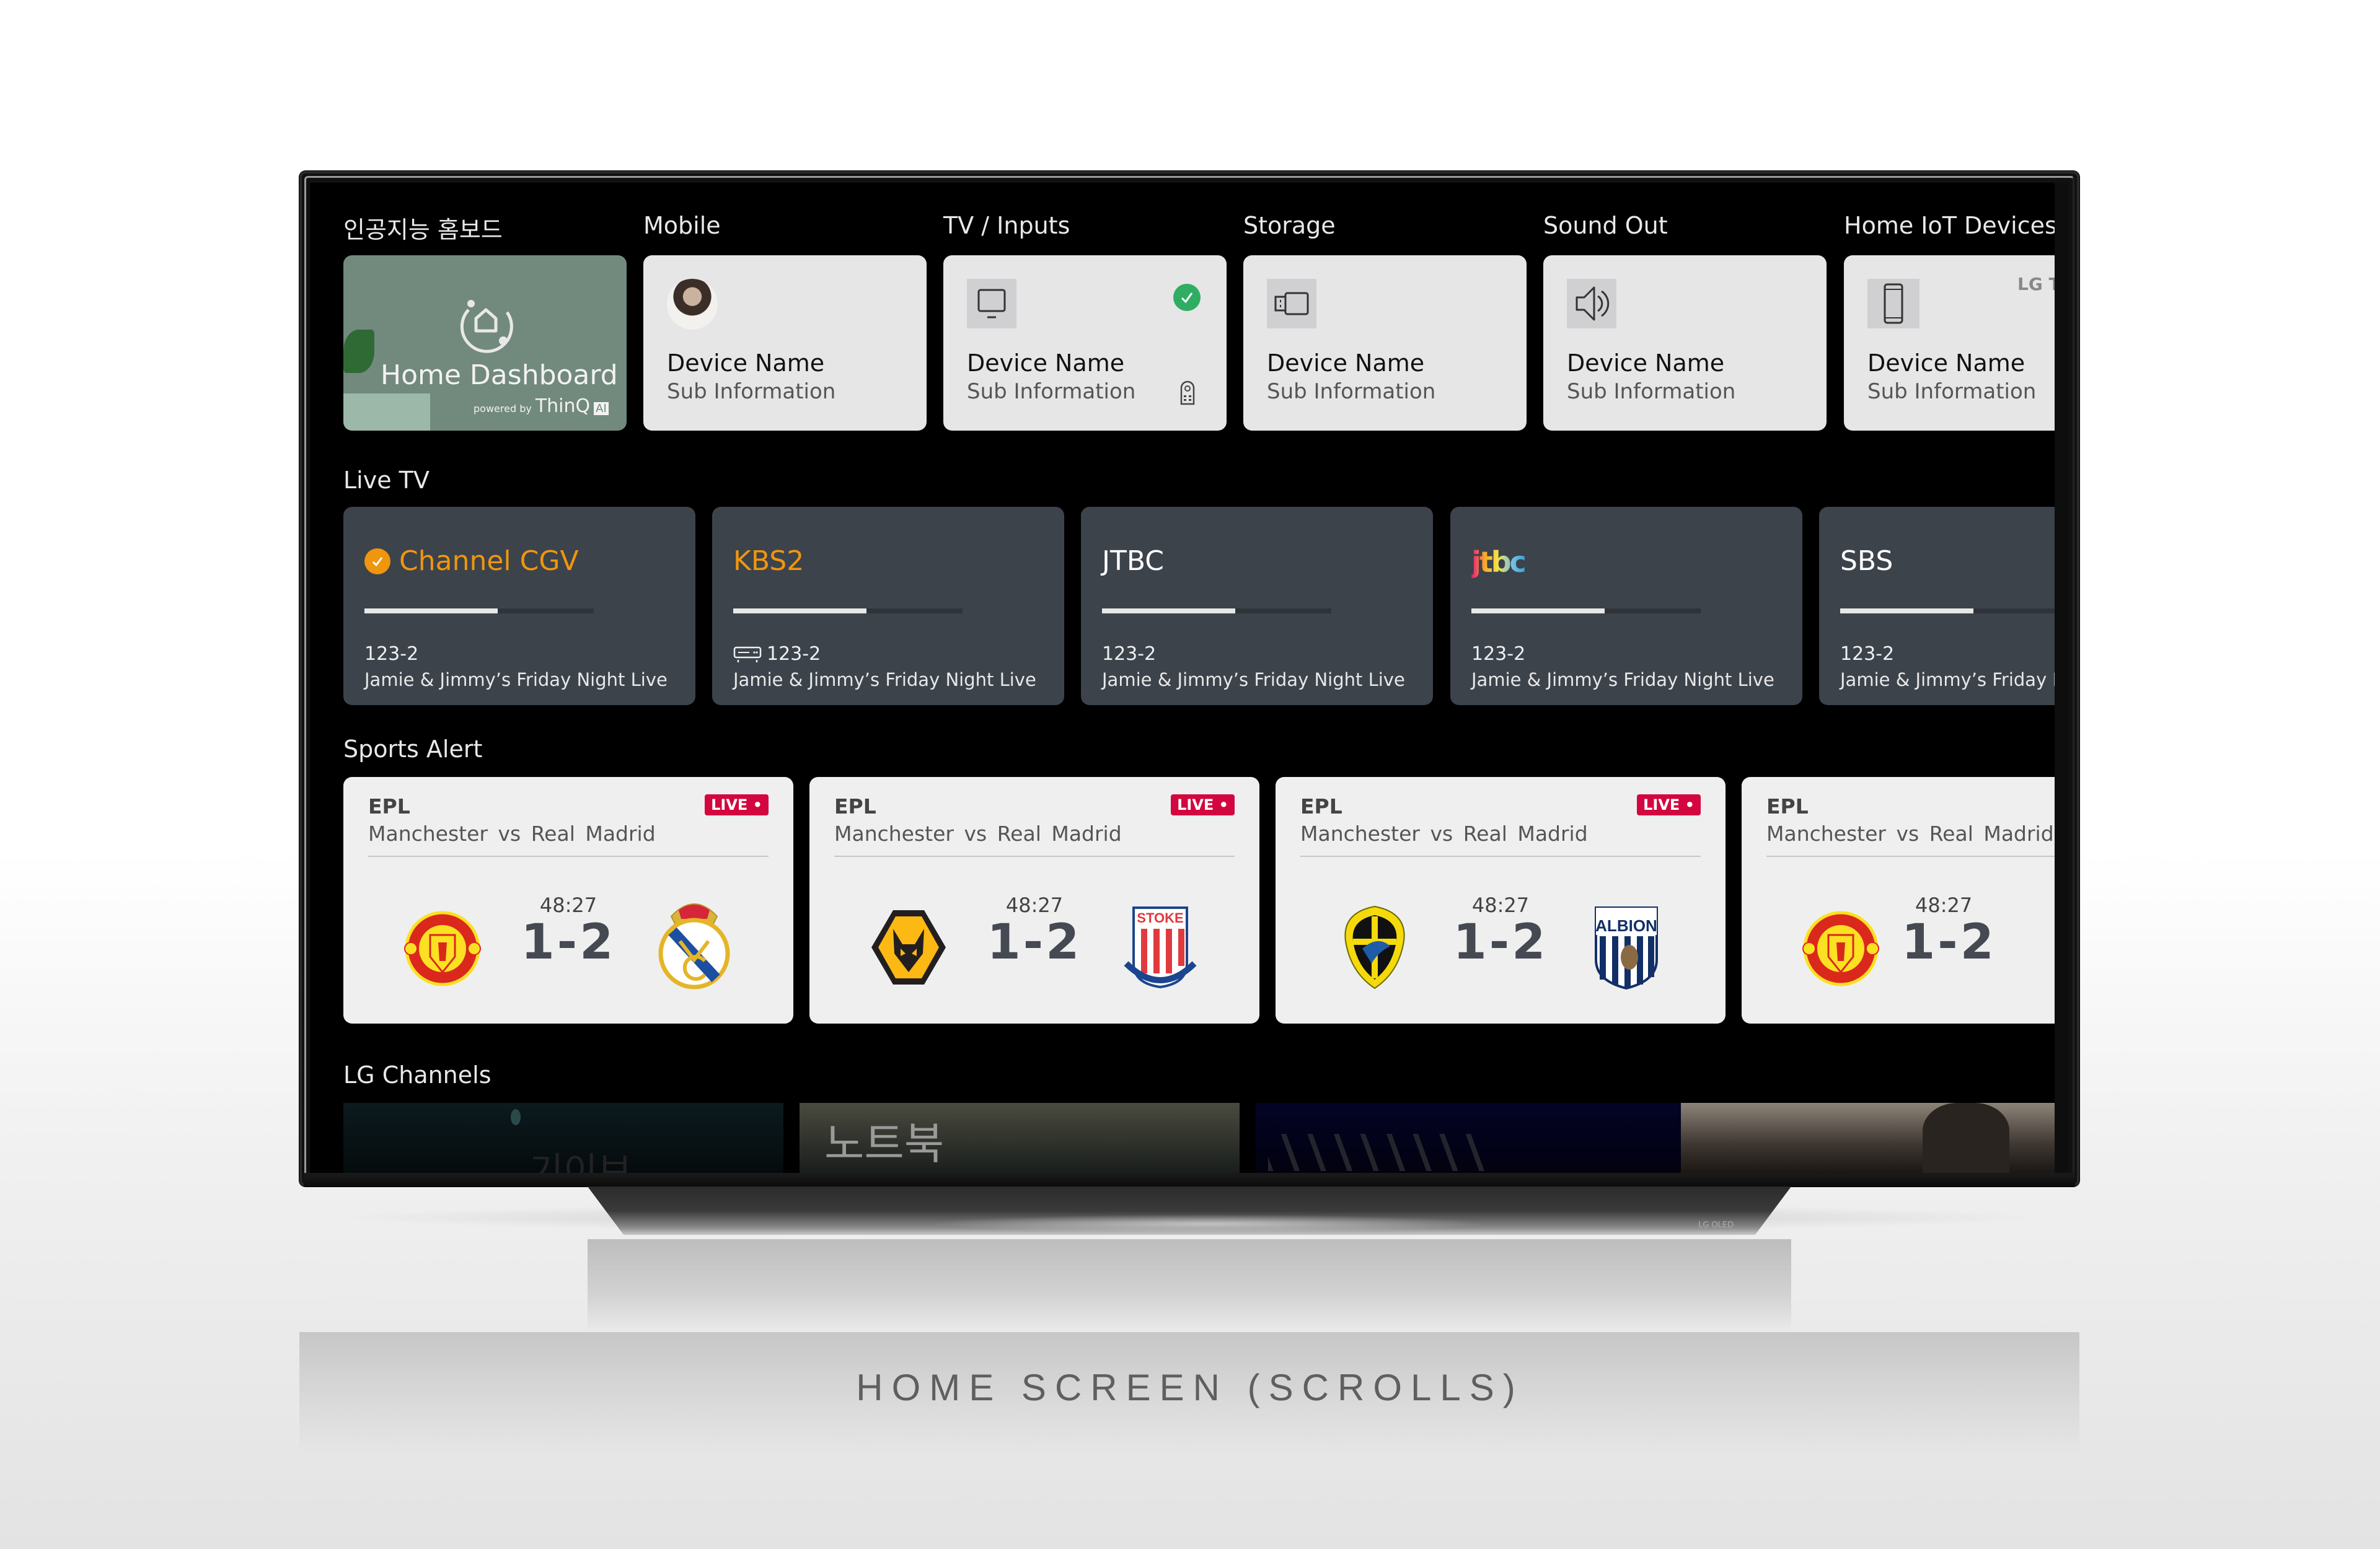 This screenshot has height=1549, width=2380. What do you see at coordinates (386, 480) in the screenshot?
I see `section-label-live-tv: Live TV` at bounding box center [386, 480].